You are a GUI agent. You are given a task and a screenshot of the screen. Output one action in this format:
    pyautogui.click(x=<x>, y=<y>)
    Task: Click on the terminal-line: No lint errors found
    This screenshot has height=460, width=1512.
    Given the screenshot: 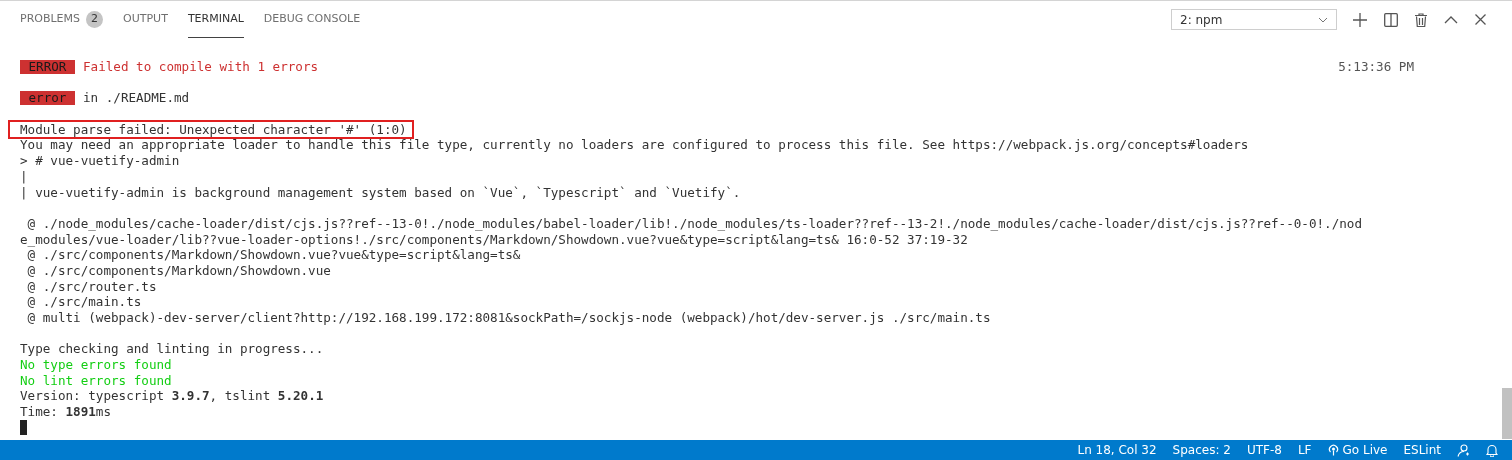 What is the action you would take?
    pyautogui.click(x=96, y=380)
    